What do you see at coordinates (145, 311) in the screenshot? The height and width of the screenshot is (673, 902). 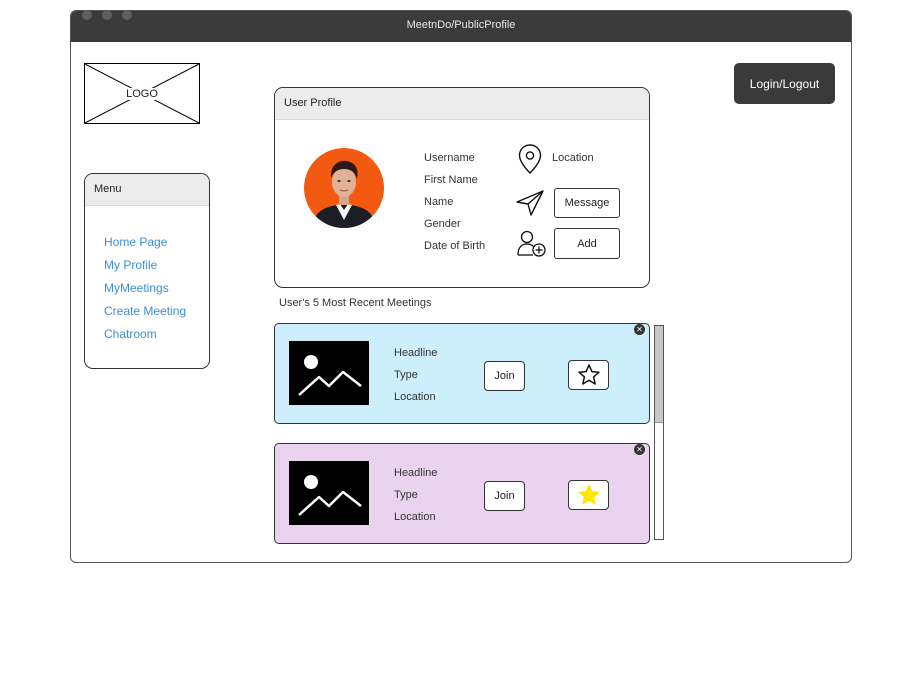 I see `menu-item-create-meeting: Create Meeting` at bounding box center [145, 311].